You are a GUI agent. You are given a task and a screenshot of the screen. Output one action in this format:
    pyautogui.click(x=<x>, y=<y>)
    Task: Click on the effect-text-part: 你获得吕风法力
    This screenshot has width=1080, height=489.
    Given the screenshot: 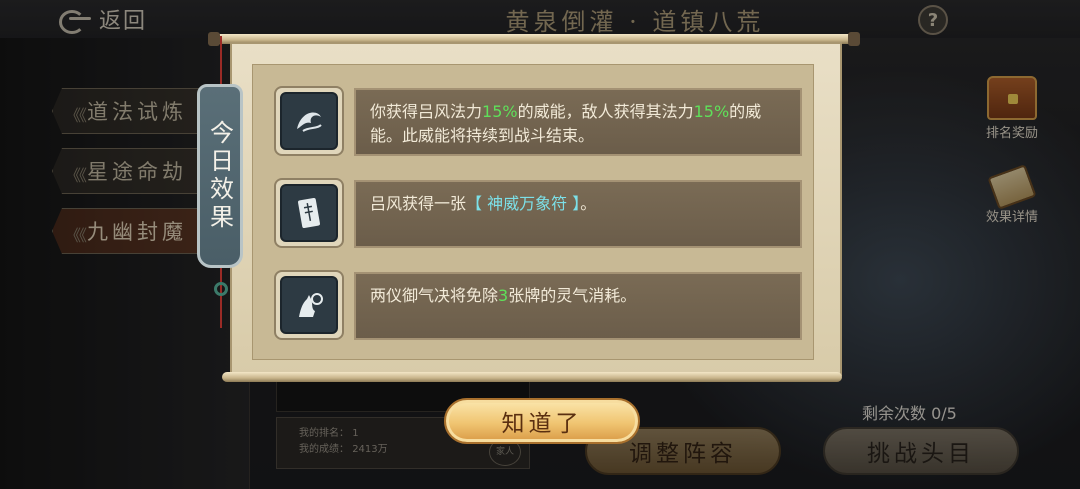 What is the action you would take?
    pyautogui.click(x=426, y=111)
    